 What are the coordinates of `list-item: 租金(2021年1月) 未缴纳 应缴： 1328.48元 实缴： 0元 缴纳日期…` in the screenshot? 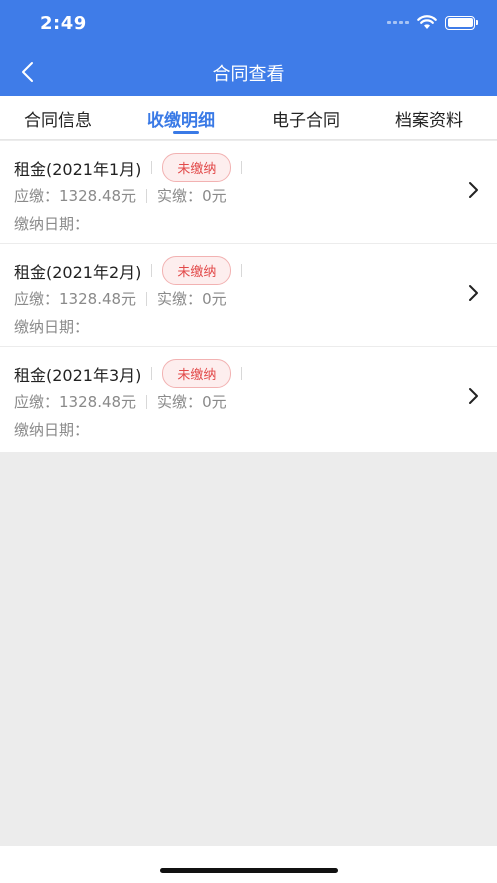 It's located at (248, 192).